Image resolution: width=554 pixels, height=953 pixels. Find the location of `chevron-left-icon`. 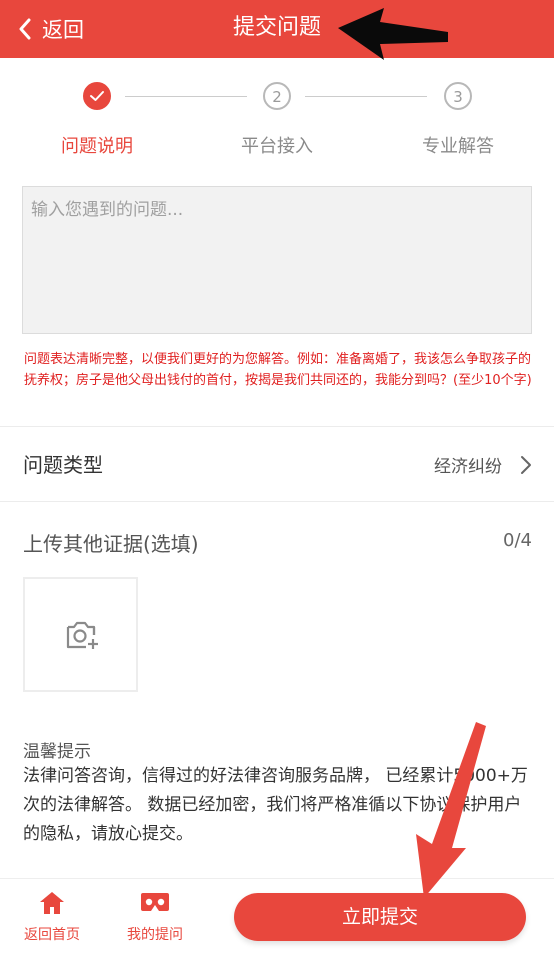

chevron-left-icon is located at coordinates (25, 29).